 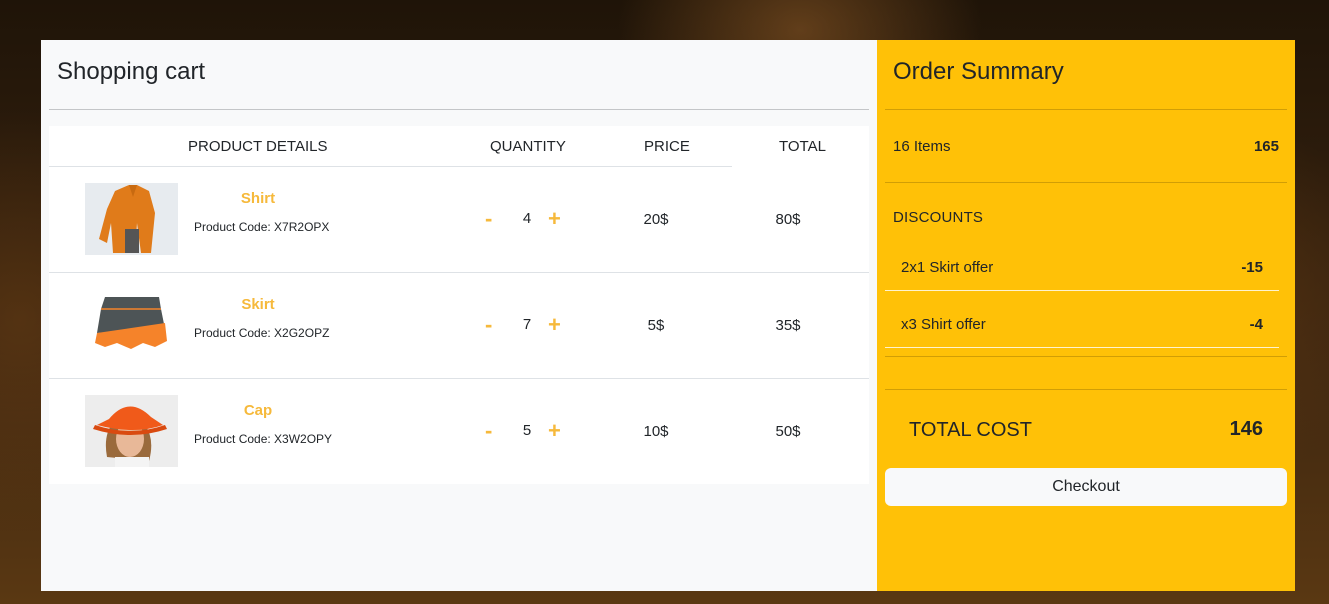 I want to click on quantity-value: 4, so click(x=527, y=218).